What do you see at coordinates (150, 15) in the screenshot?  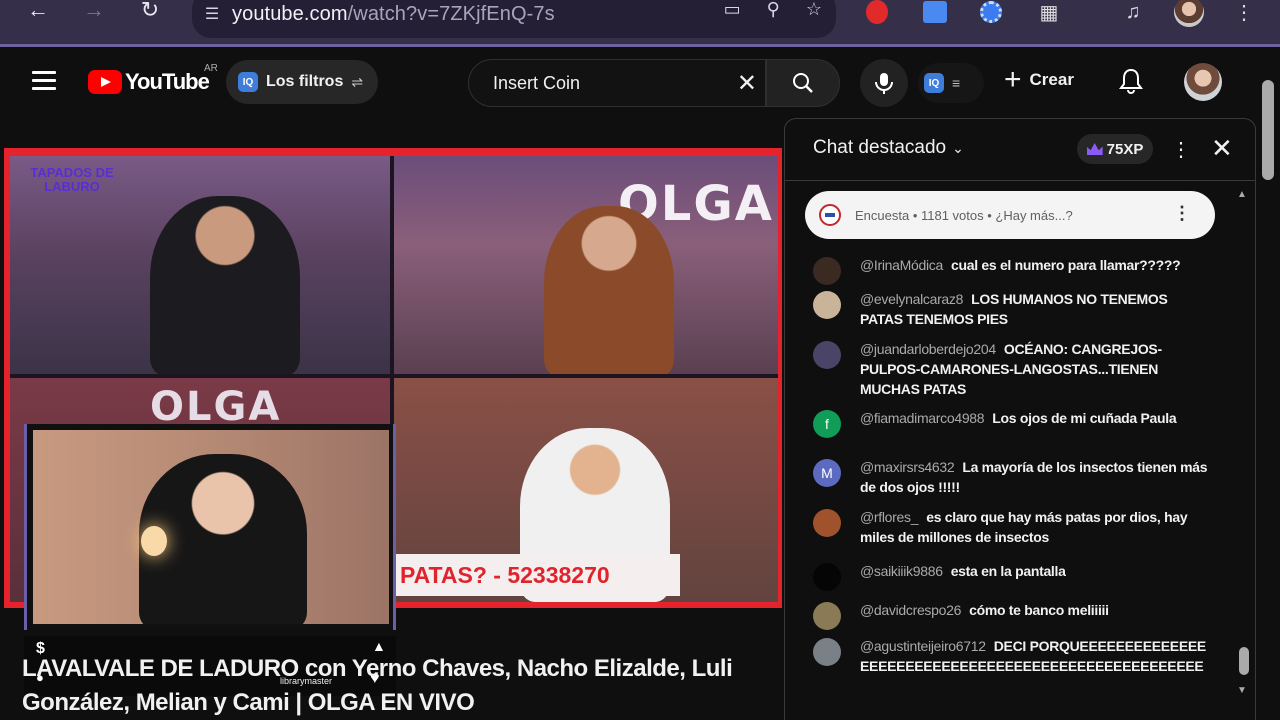 I see `reload-icon: ↻` at bounding box center [150, 15].